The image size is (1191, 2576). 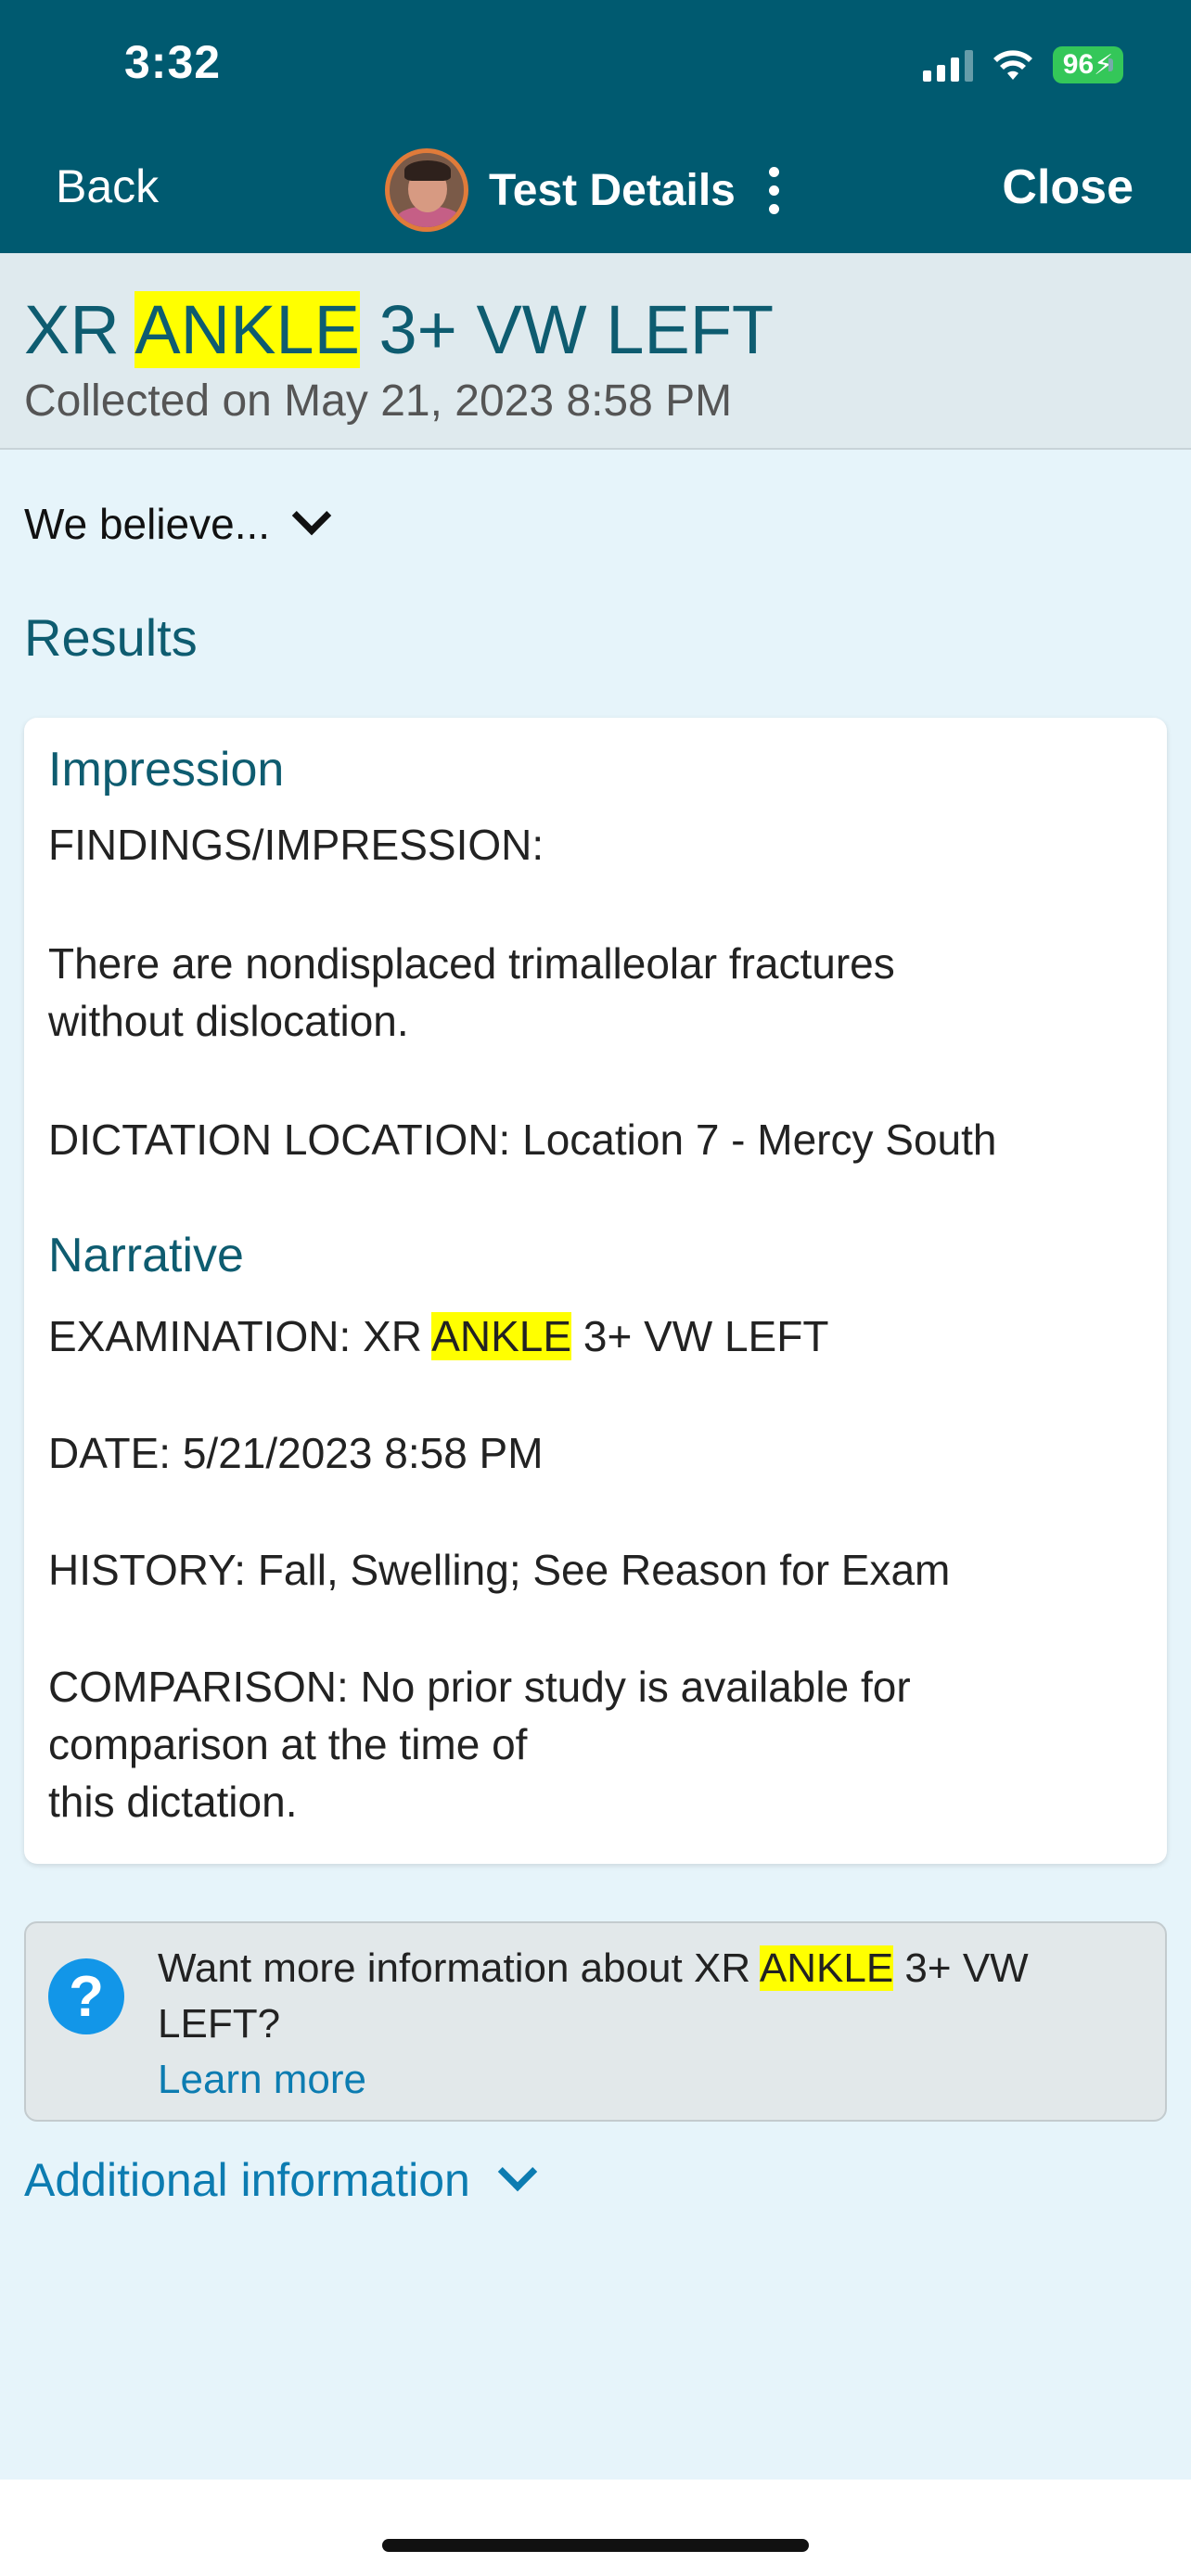 I want to click on wifi-icon, so click(x=1012, y=65).